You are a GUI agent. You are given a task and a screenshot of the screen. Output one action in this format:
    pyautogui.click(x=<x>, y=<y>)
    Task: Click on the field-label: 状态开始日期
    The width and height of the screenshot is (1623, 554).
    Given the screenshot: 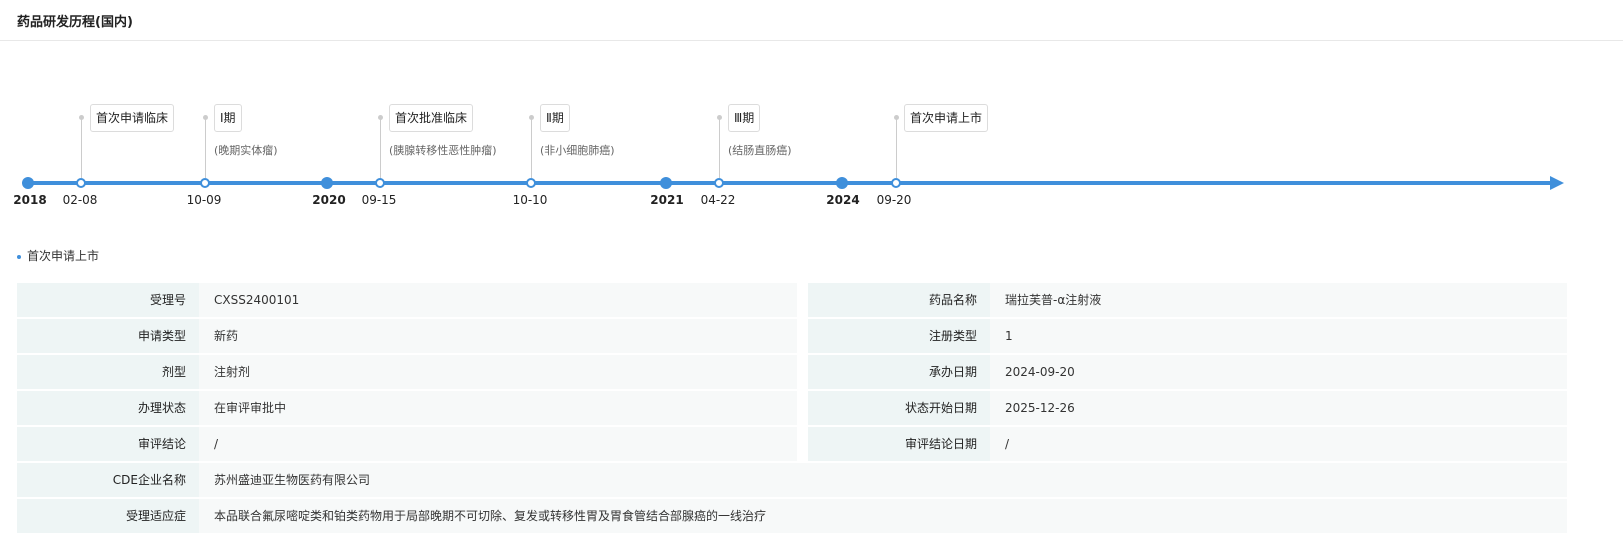 What is the action you would take?
    pyautogui.click(x=899, y=408)
    